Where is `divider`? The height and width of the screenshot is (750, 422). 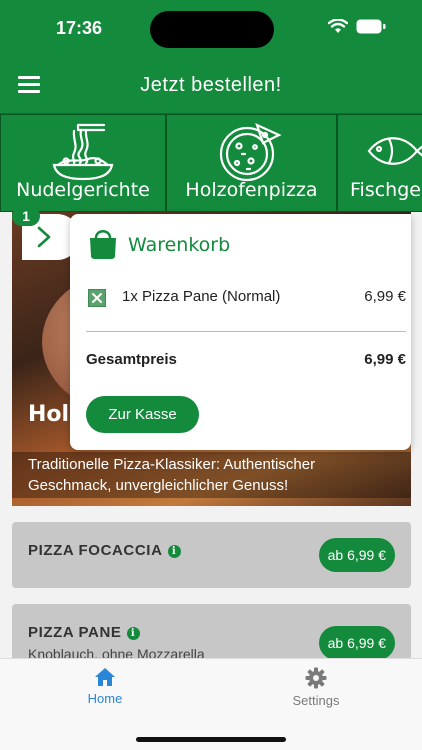 divider is located at coordinates (246, 331).